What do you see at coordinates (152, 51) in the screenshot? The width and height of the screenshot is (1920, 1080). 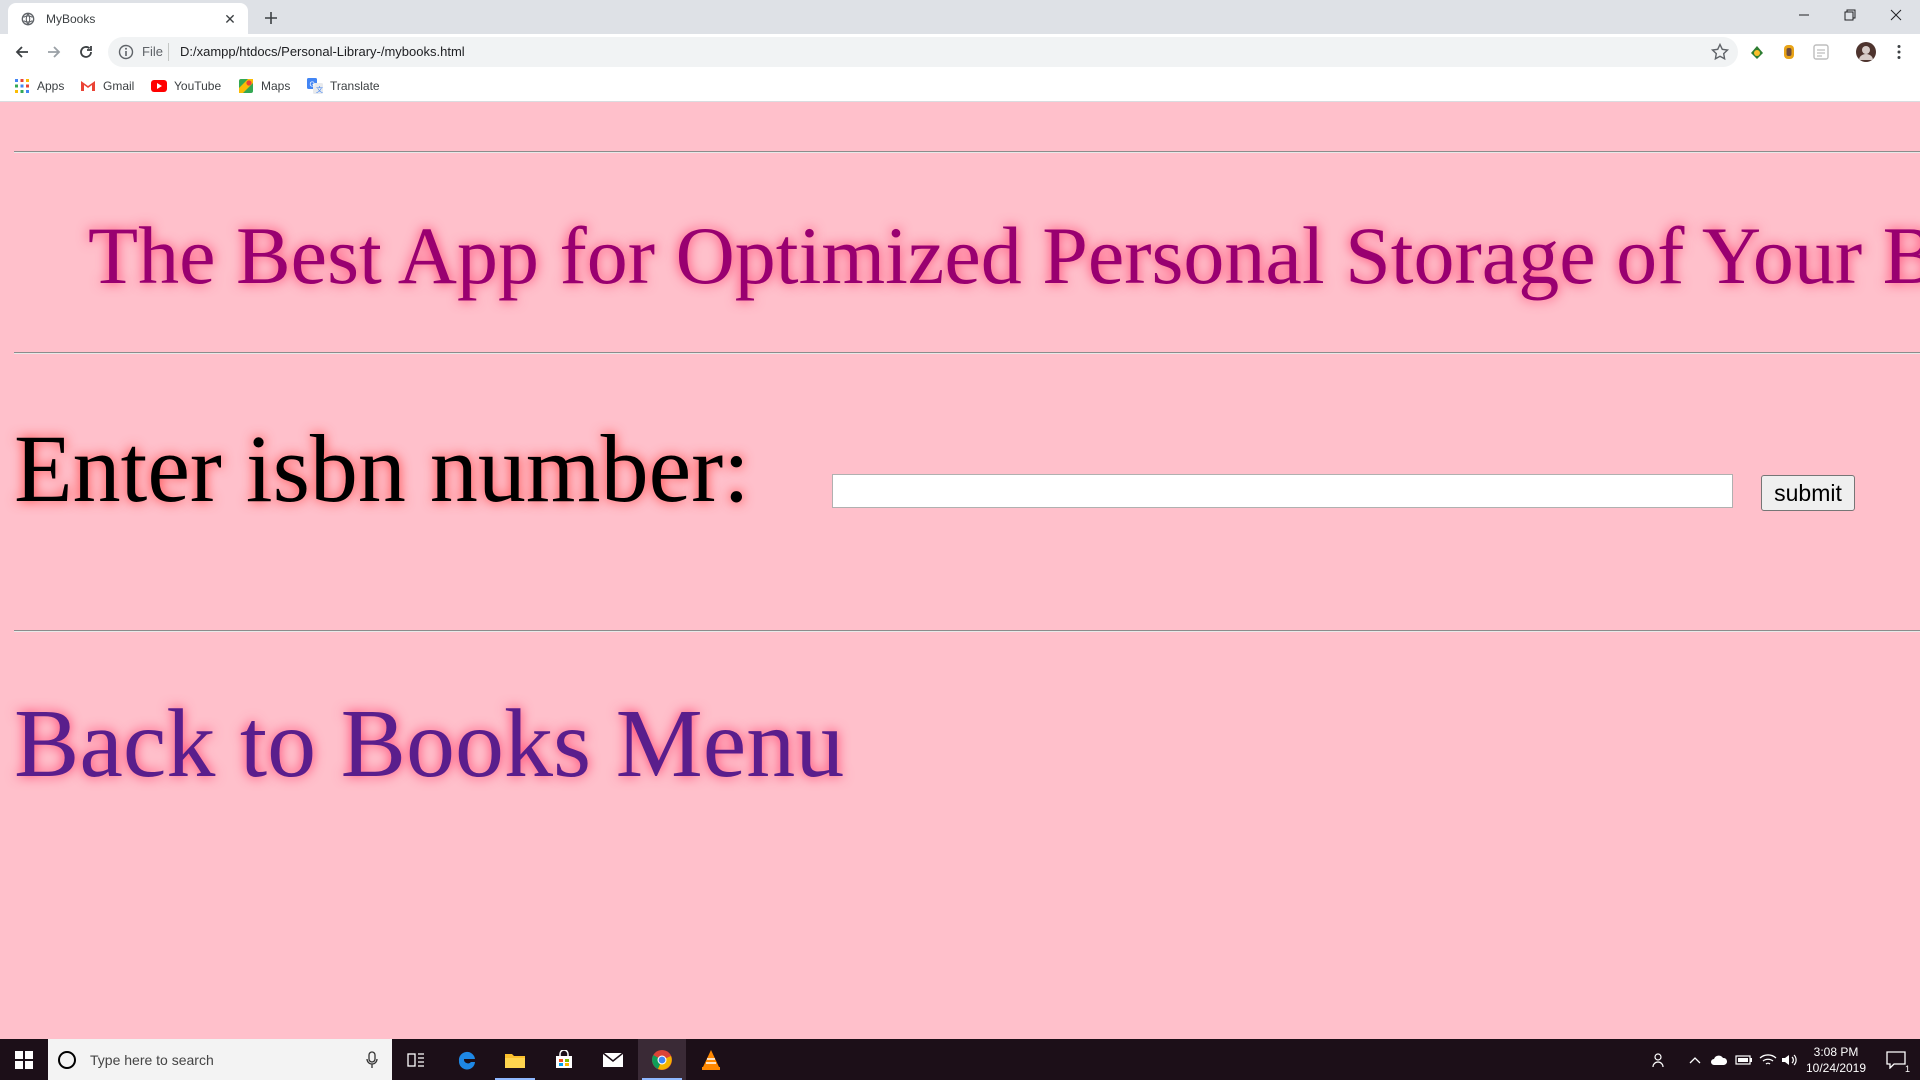 I see `address-scheme: File` at bounding box center [152, 51].